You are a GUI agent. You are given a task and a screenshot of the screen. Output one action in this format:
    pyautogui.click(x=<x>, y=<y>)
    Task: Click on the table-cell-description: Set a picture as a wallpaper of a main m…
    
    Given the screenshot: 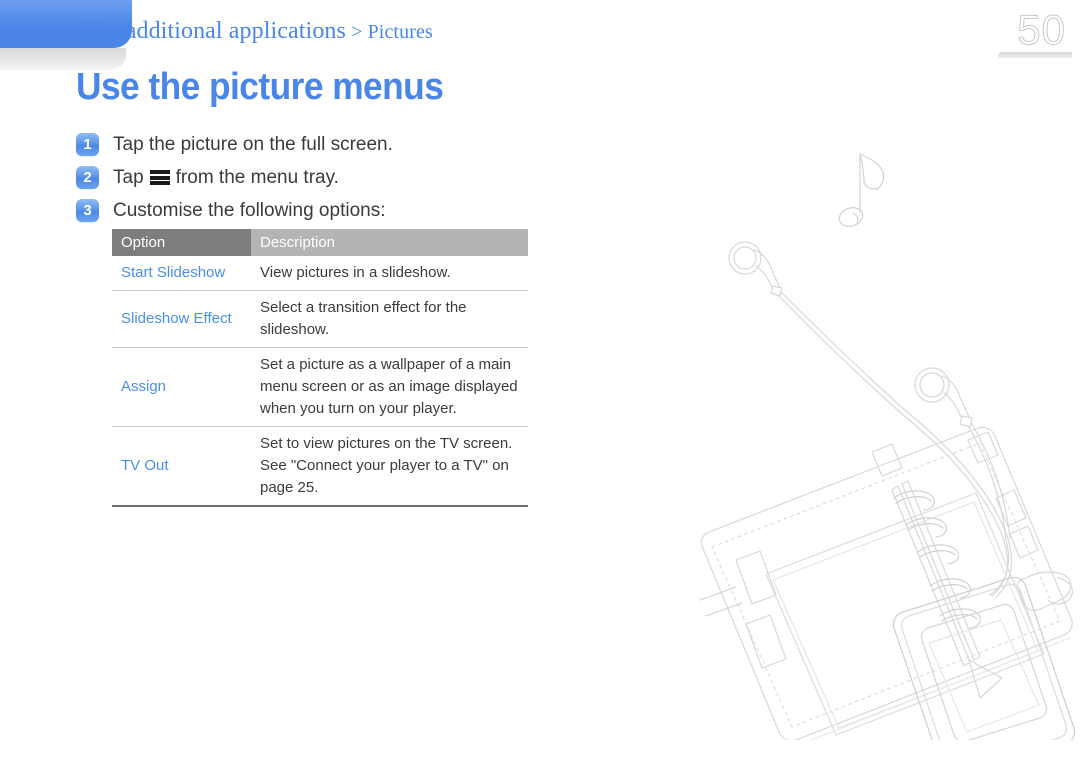 What is the action you would take?
    pyautogui.click(x=389, y=387)
    